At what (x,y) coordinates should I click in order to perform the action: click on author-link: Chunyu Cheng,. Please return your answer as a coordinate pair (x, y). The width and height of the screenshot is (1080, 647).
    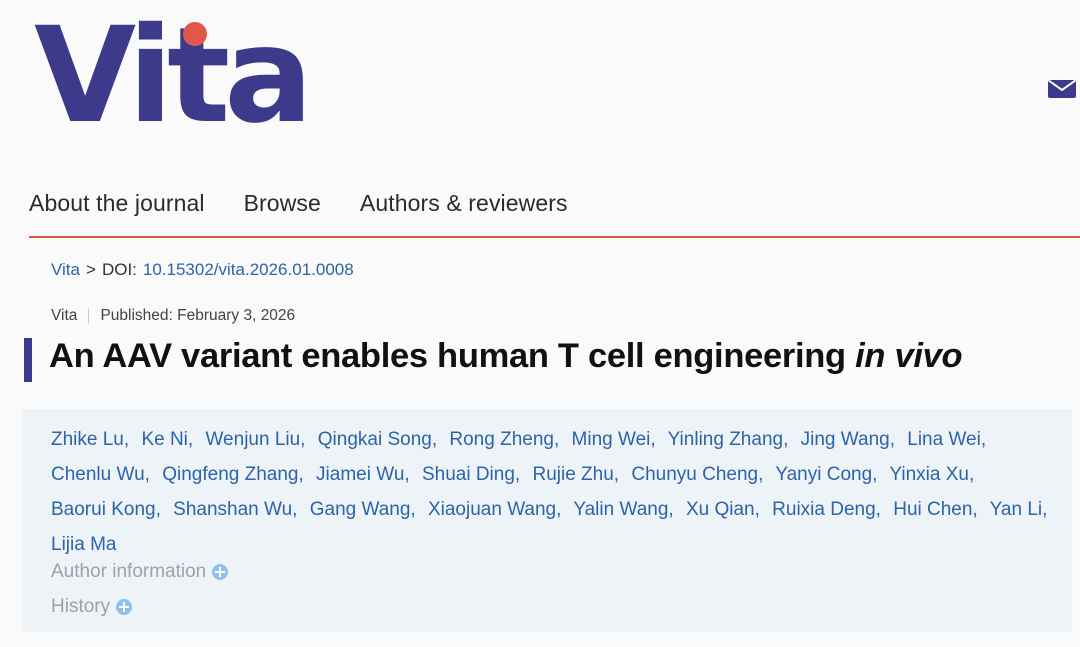
    Looking at the image, I should click on (697, 474).